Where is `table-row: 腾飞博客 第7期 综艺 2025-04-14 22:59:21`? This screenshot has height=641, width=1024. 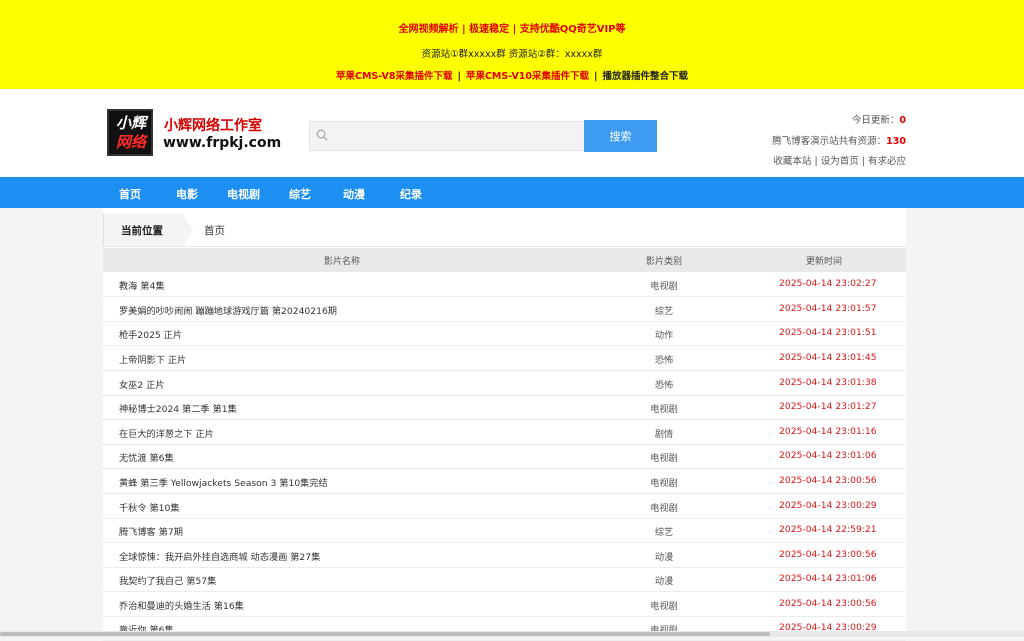 table-row: 腾飞博客 第7期 综艺 2025-04-14 22:59:21 is located at coordinates (504, 530).